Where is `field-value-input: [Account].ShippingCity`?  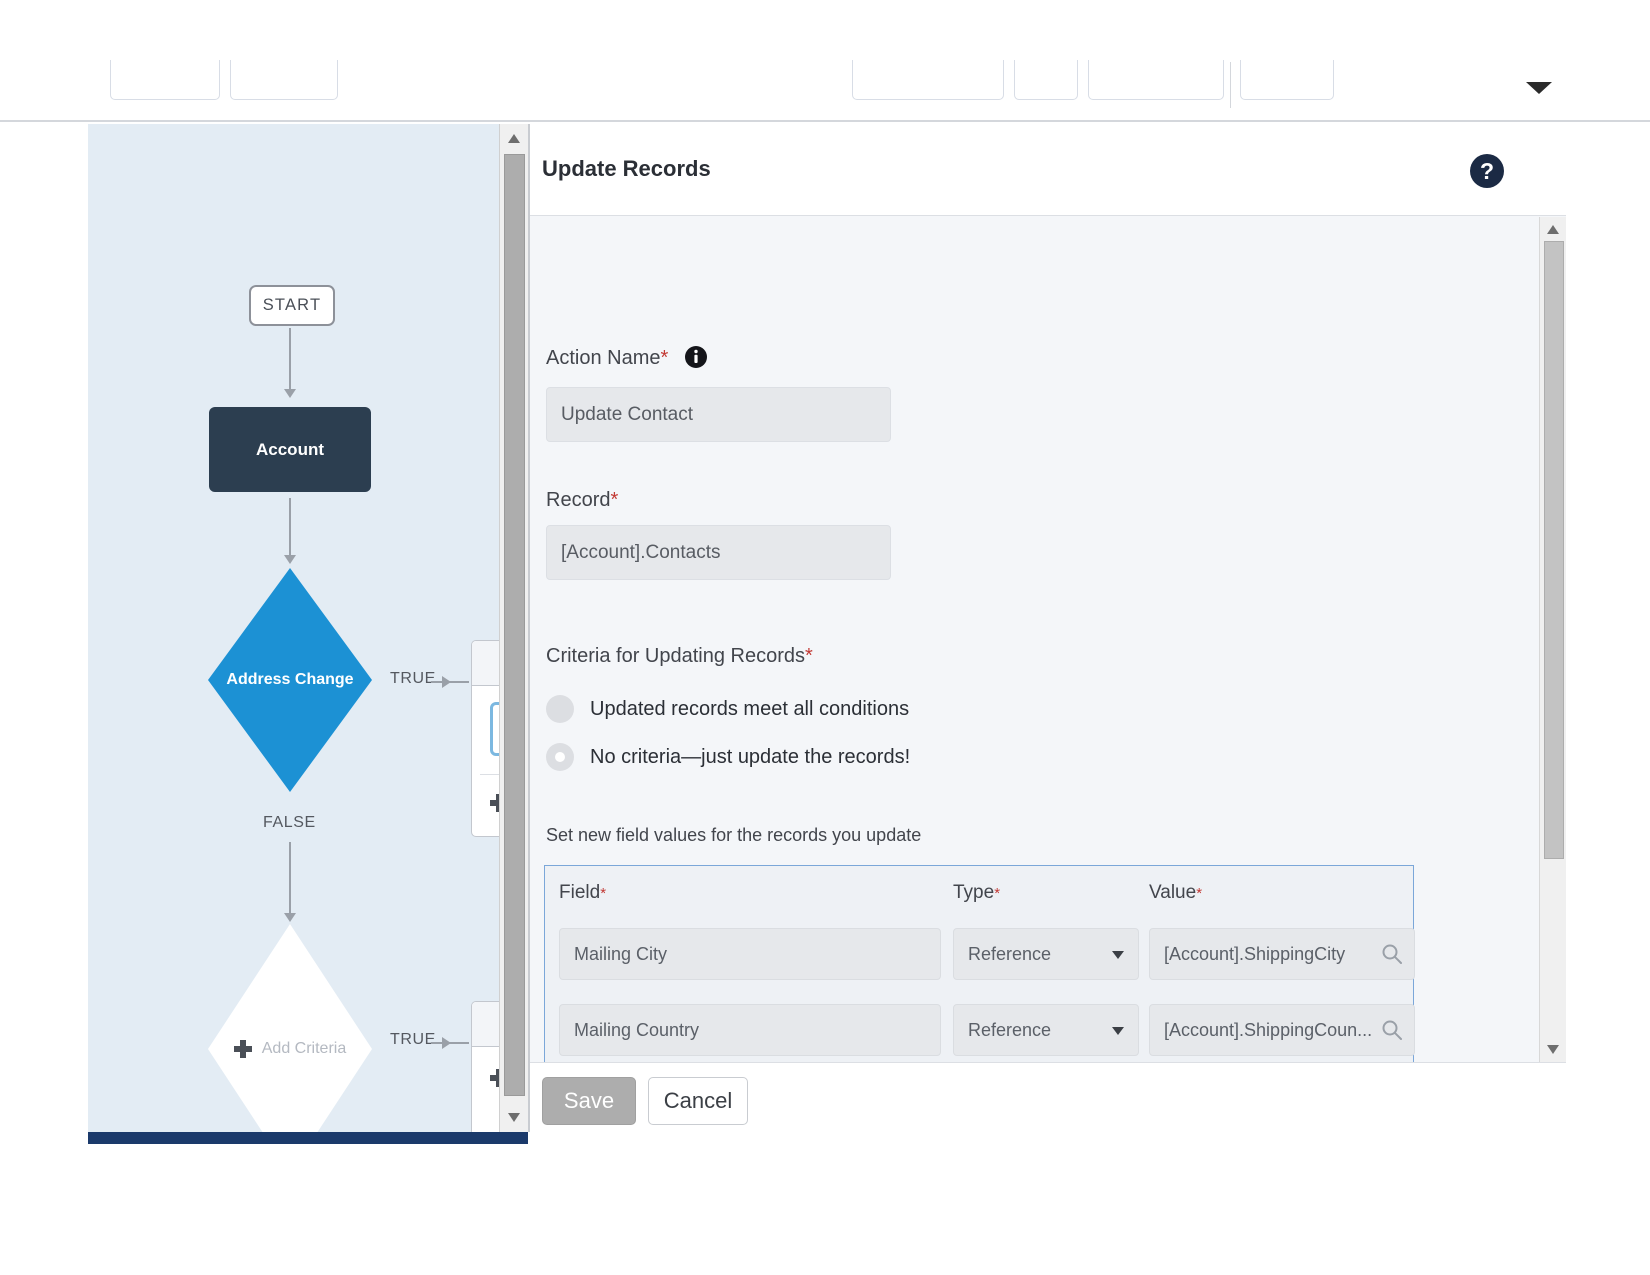 field-value-input: [Account].ShippingCity is located at coordinates (1282, 954).